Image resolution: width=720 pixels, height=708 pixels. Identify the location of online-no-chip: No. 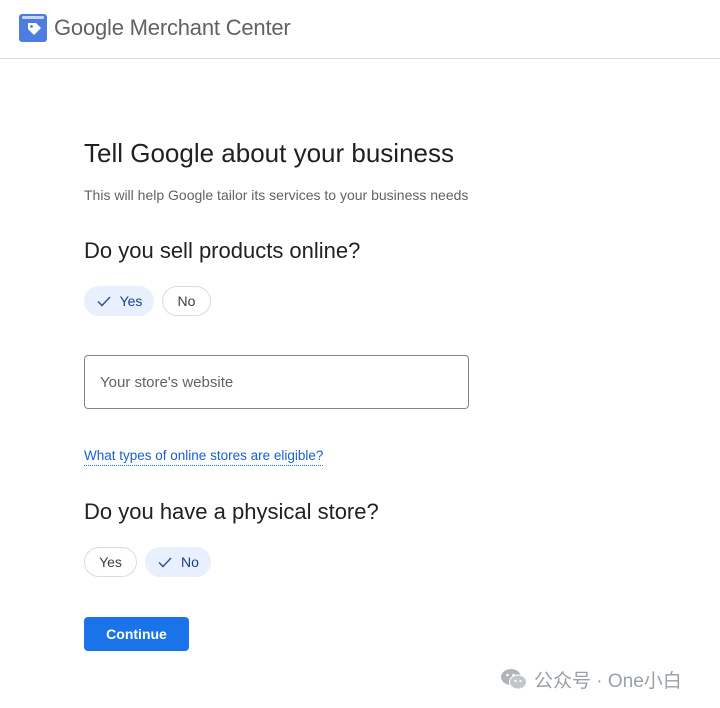
(186, 301).